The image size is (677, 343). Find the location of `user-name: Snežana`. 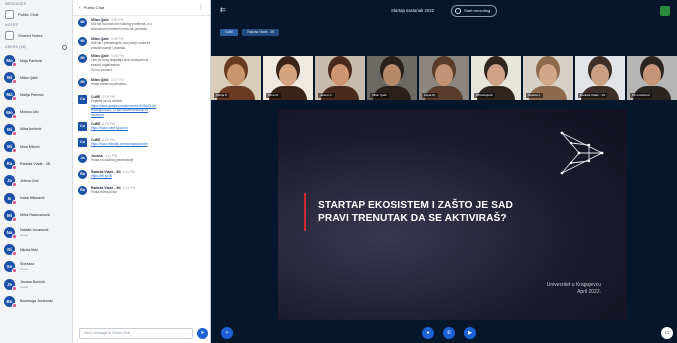

user-name: Snežana is located at coordinates (27, 264).